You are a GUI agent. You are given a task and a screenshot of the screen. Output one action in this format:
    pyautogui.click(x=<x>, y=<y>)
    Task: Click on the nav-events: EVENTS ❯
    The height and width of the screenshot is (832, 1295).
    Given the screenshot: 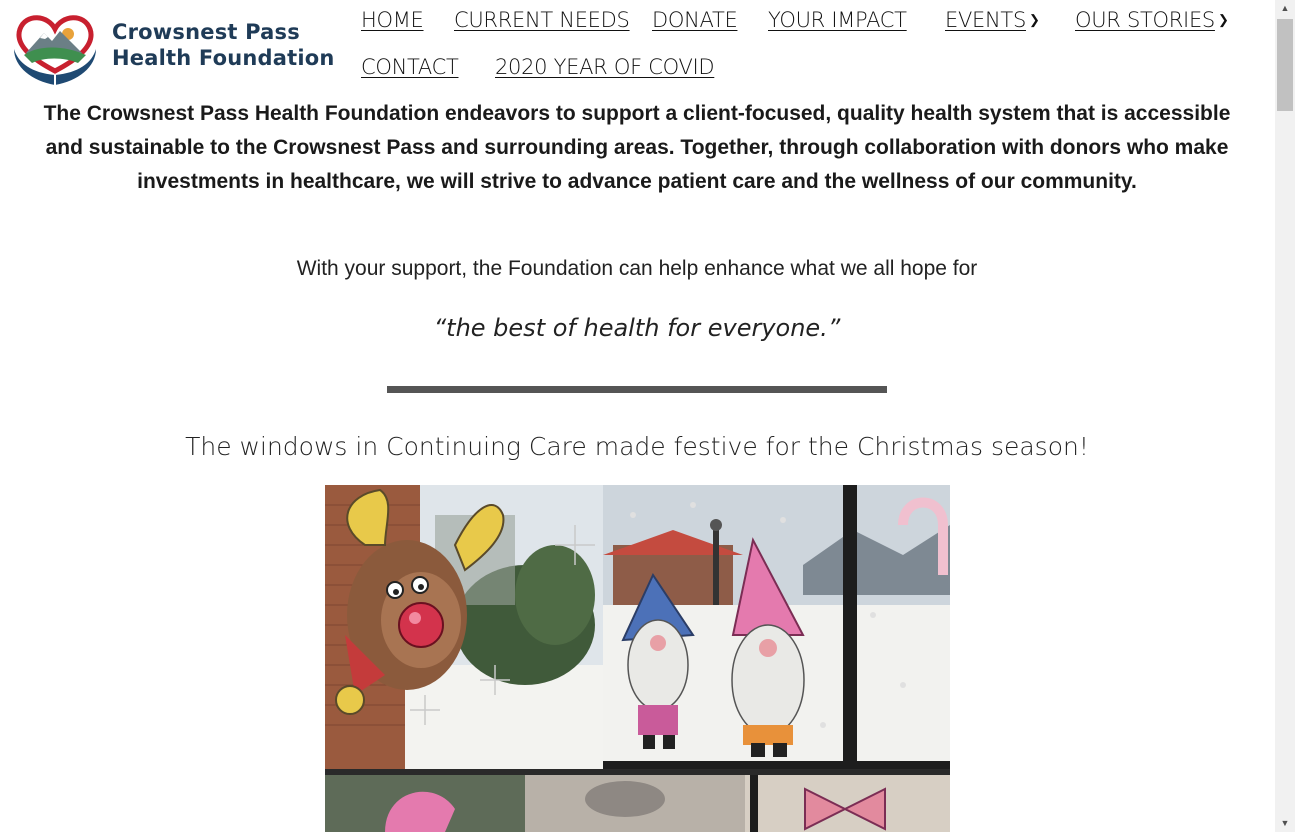 What is the action you would take?
    pyautogui.click(x=992, y=20)
    